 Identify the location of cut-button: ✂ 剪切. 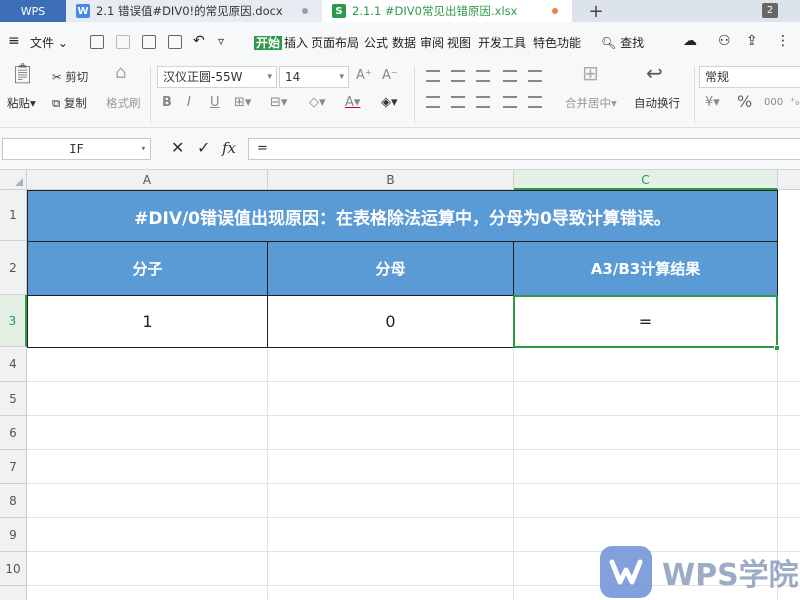
(70, 77).